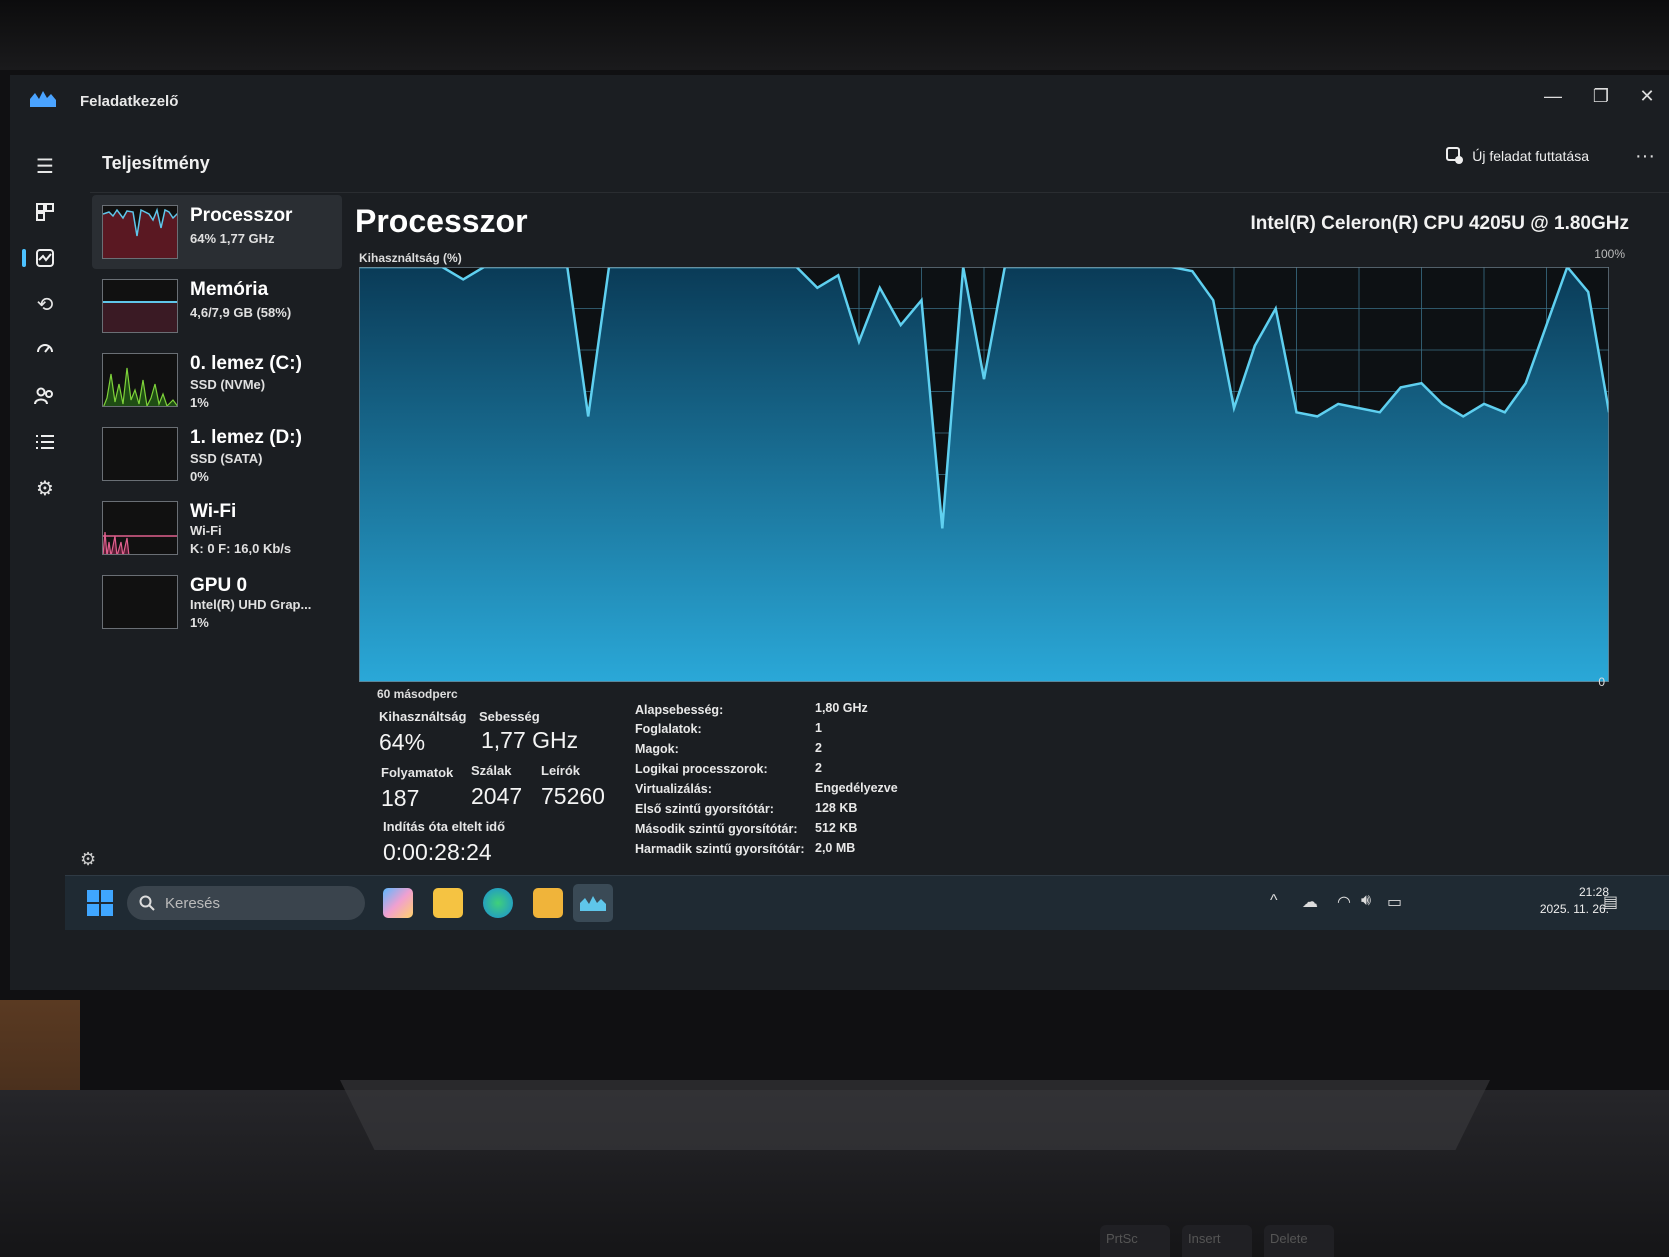 The height and width of the screenshot is (1257, 1669). I want to click on hamburger-icon: ☰, so click(45, 166).